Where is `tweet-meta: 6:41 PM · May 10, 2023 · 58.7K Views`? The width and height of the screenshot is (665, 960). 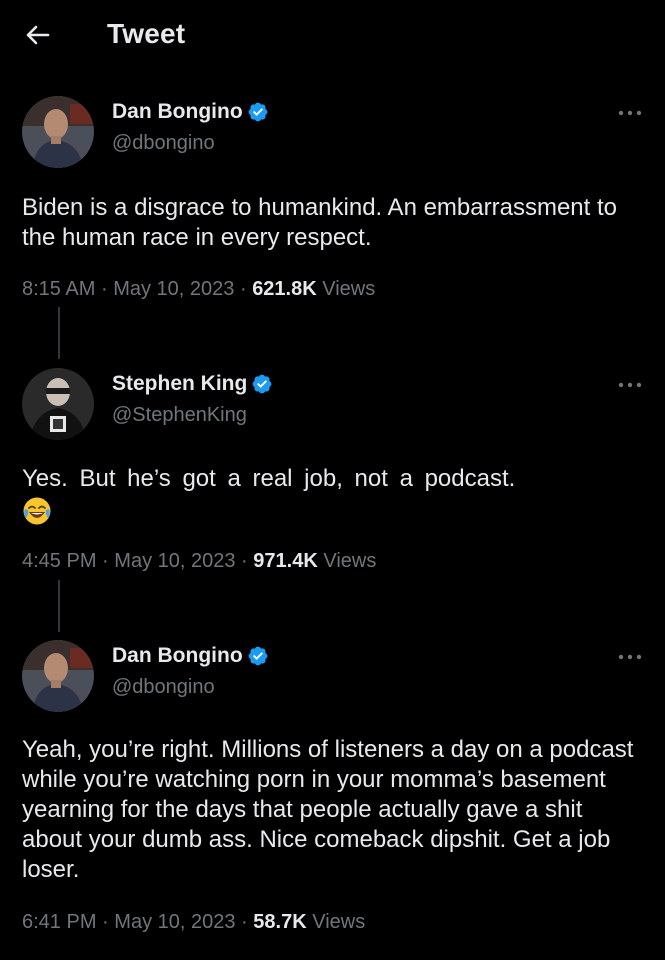
tweet-meta: 6:41 PM · May 10, 2023 · 58.7K Views is located at coordinates (193, 922).